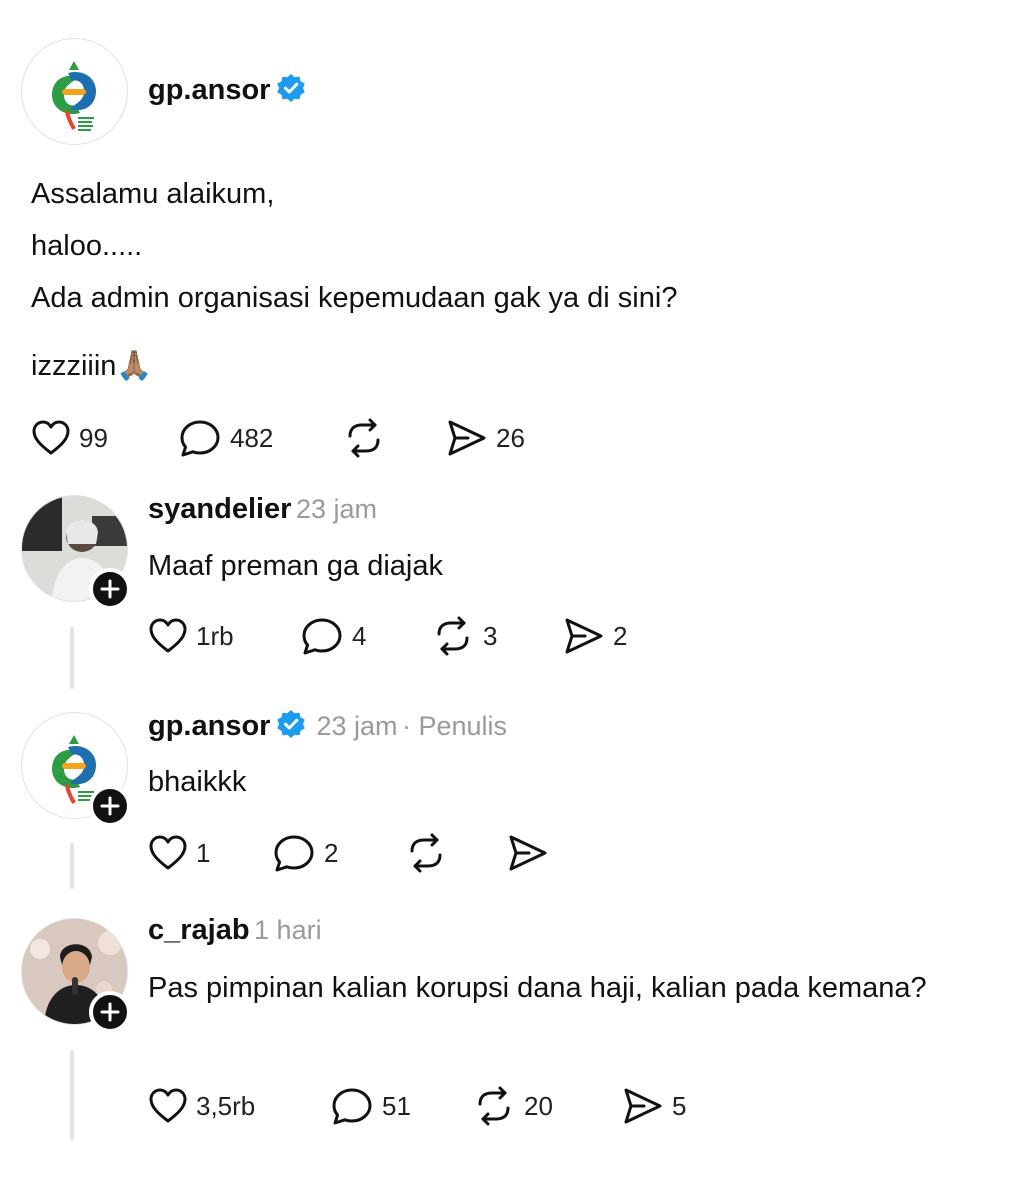 The height and width of the screenshot is (1200, 1016). I want to click on comment-header: c_rajab 1 hari, so click(235, 930).